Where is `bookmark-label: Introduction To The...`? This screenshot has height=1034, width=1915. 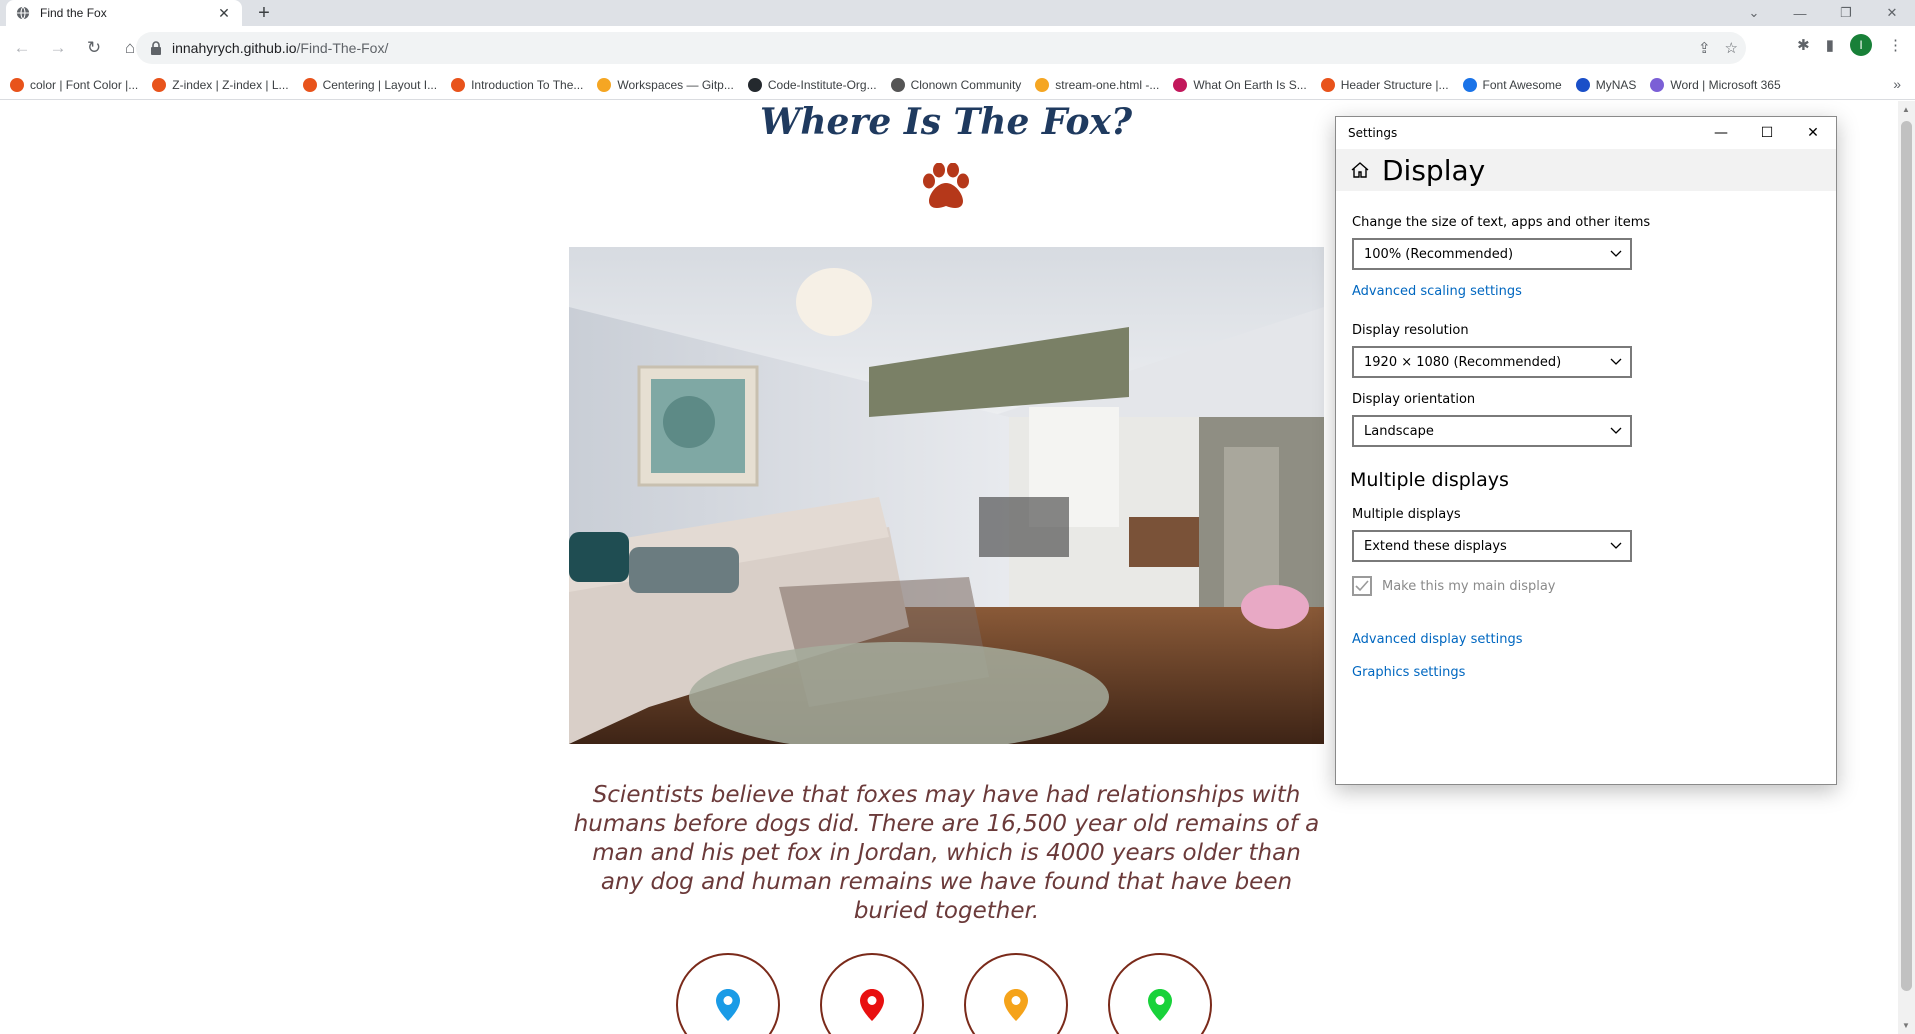
bookmark-label: Introduction To The... is located at coordinates (527, 84).